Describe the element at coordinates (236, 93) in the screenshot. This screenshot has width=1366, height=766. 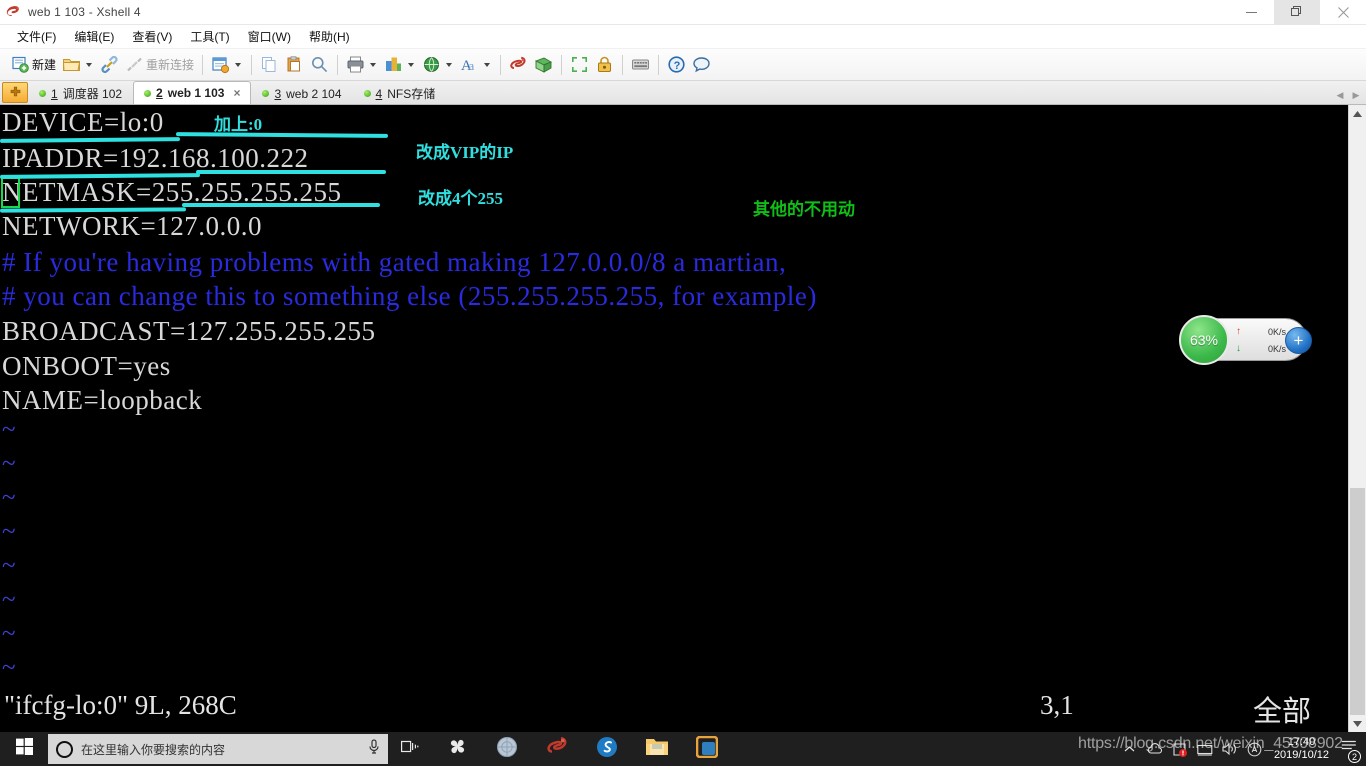
I see `tab-close-icon: ×` at that location.